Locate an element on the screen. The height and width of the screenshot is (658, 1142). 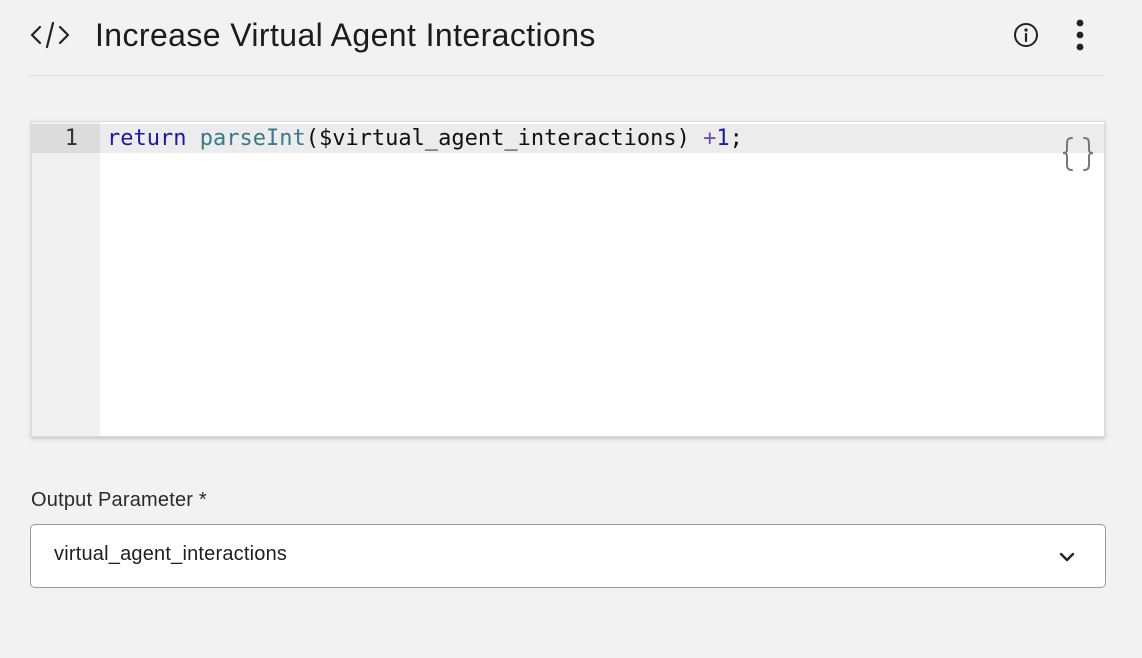
code-token-paren-open: ( is located at coordinates (312, 138).